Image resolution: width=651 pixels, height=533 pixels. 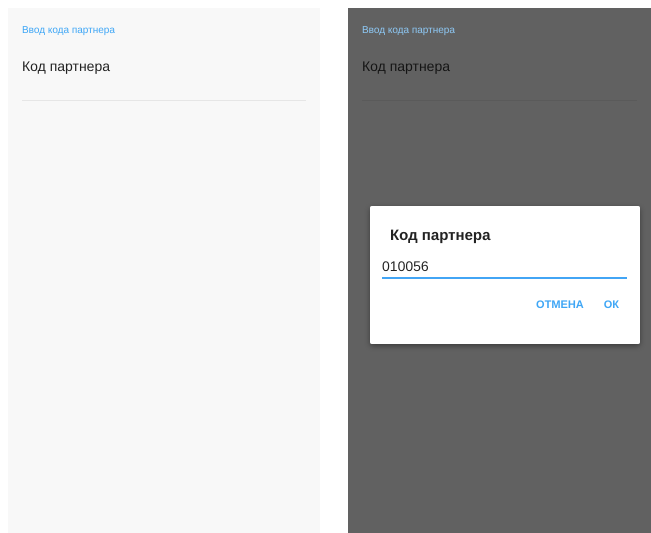 I want to click on input-field: 010056, so click(x=504, y=266).